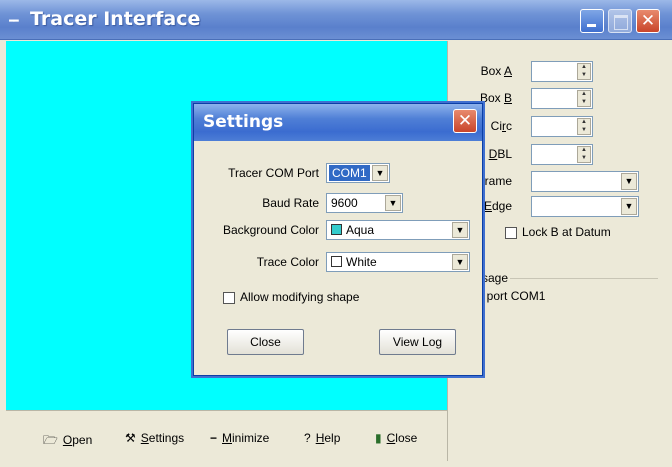 This screenshot has height=467, width=672. What do you see at coordinates (585, 206) in the screenshot?
I see `edge-combo: ▼` at bounding box center [585, 206].